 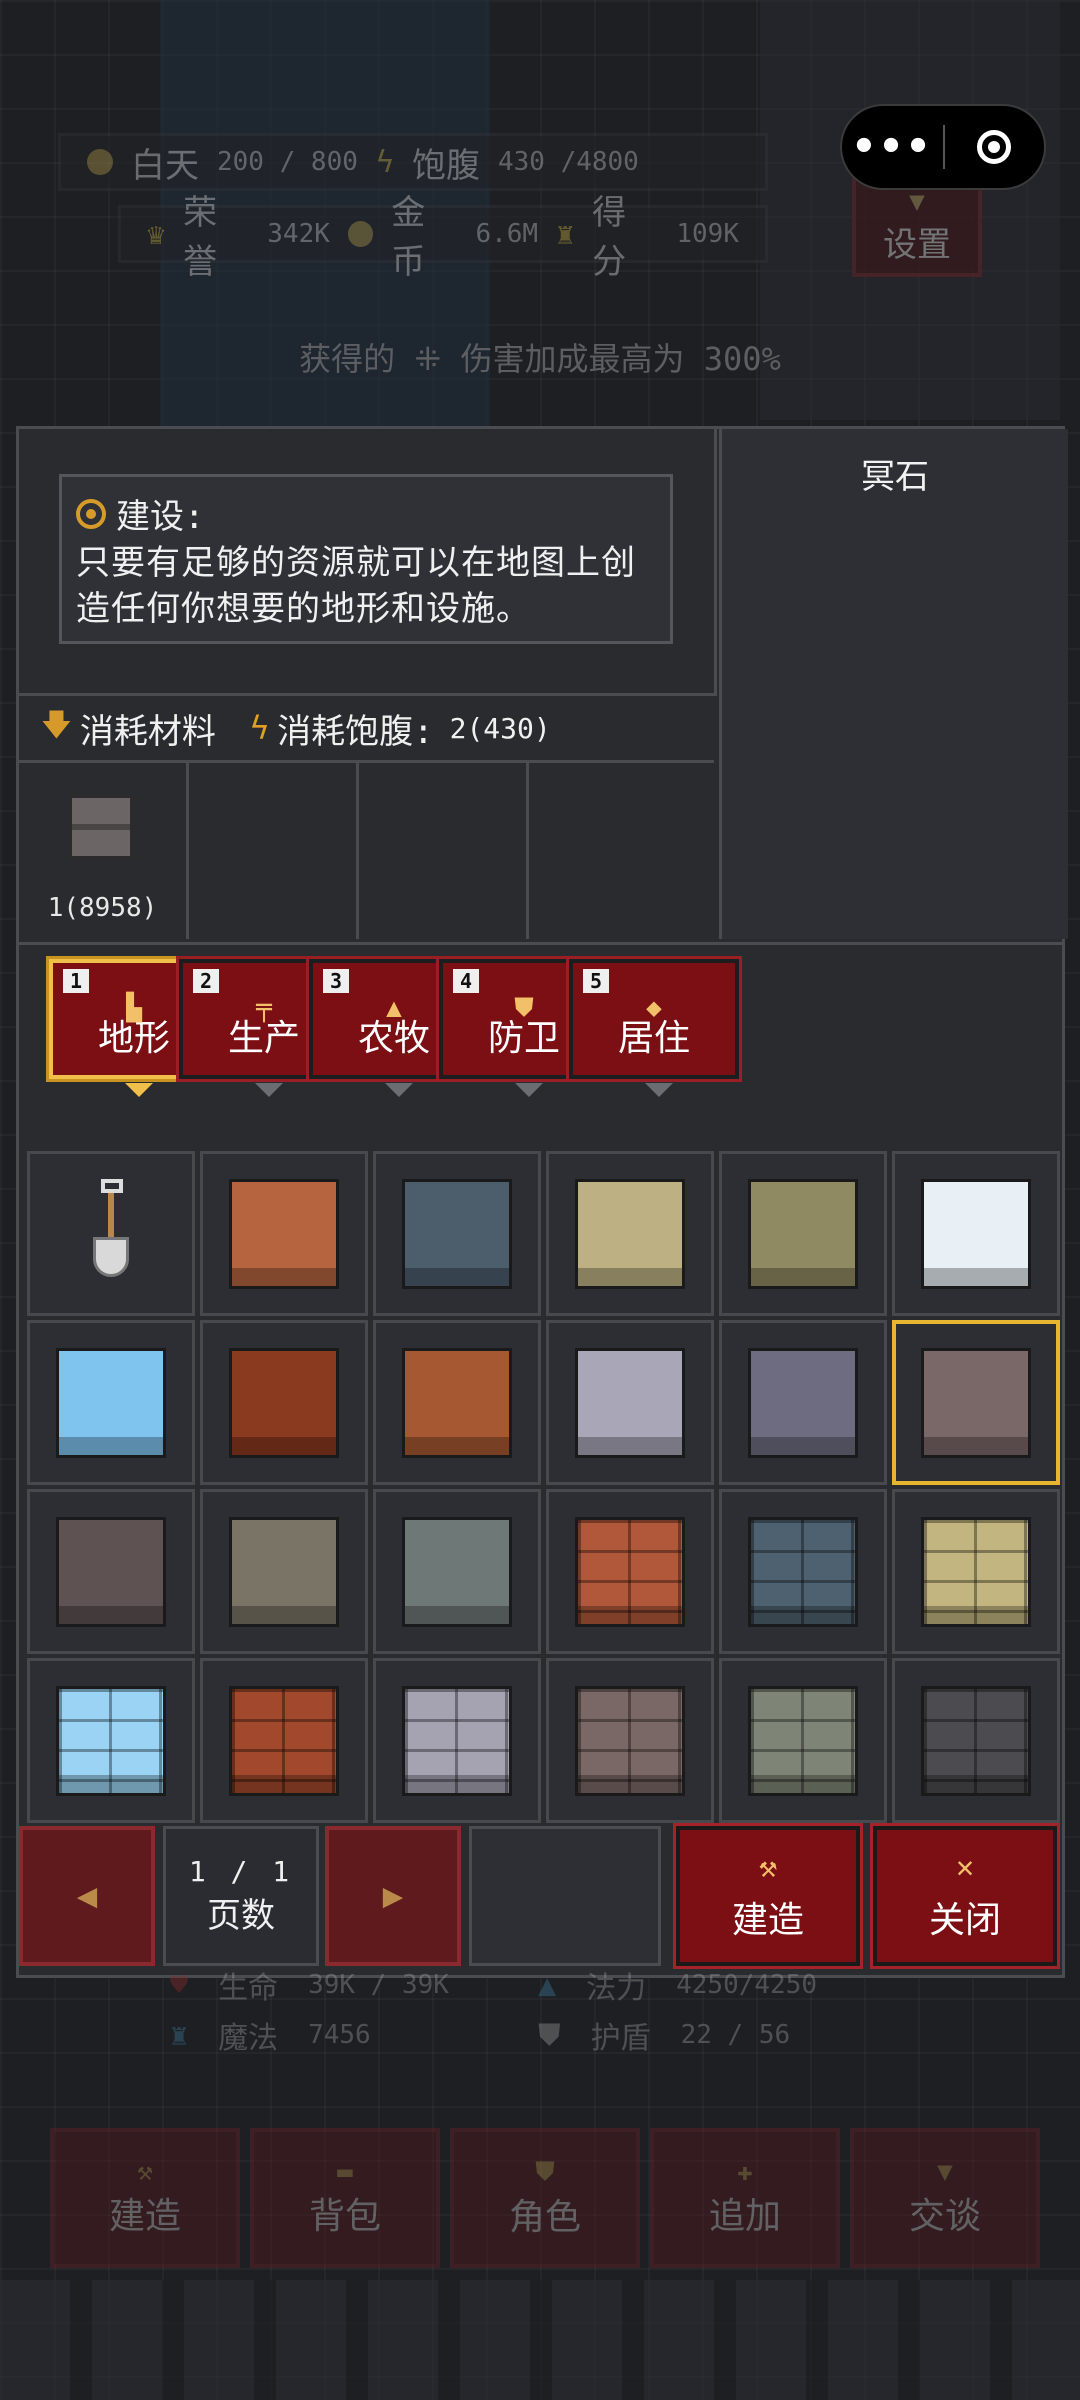 I want to click on hud-stats: ♛ 荣誉 342K 金币 6.6M ♜ 得分 109K, so click(x=443, y=237).